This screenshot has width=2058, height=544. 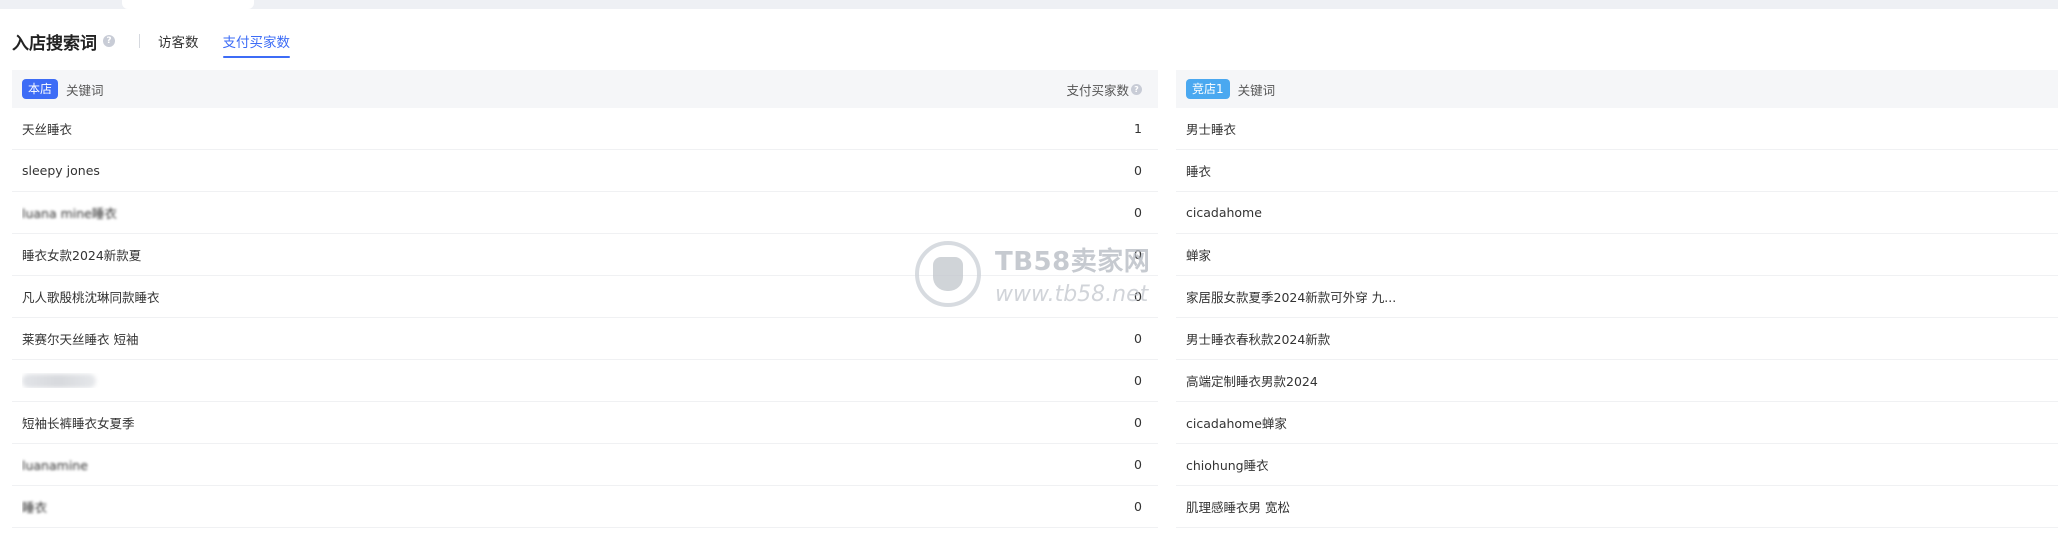 What do you see at coordinates (178, 41) in the screenshot?
I see `tab-visitors: 访客数` at bounding box center [178, 41].